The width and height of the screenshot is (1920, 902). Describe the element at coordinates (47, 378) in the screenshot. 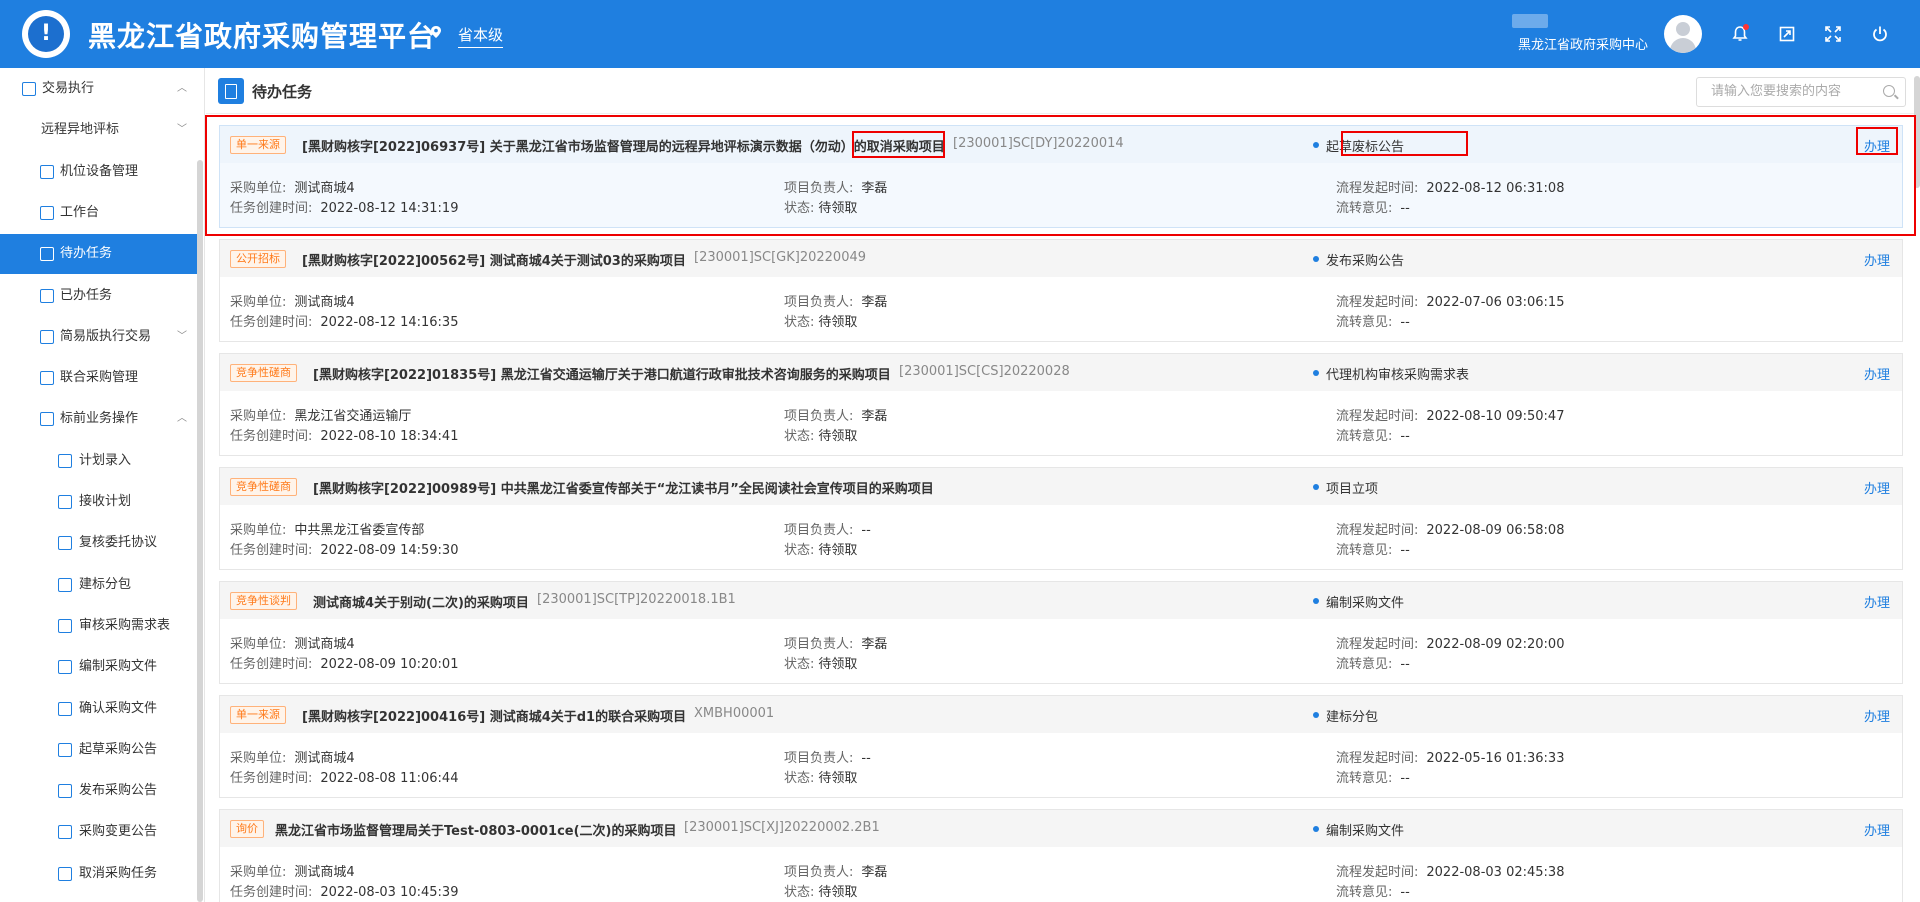

I see `joint-icon` at that location.